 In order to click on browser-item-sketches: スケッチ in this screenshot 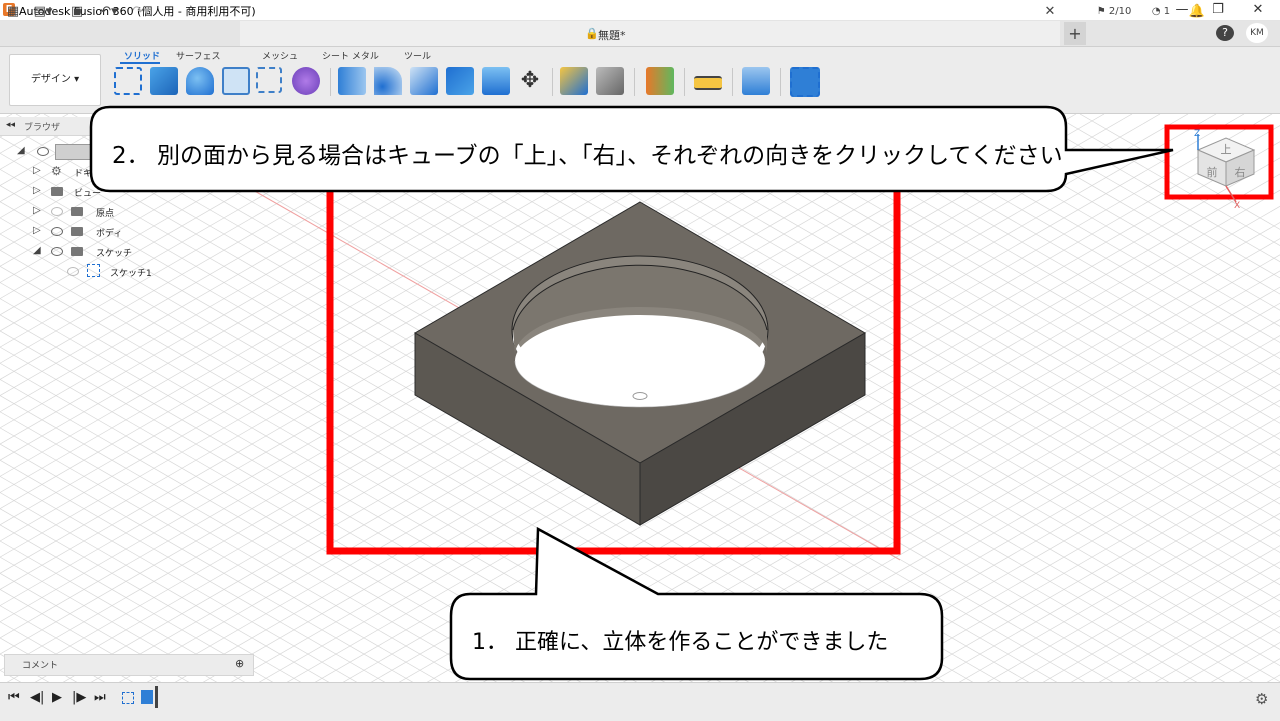, I will do `click(114, 252)`.